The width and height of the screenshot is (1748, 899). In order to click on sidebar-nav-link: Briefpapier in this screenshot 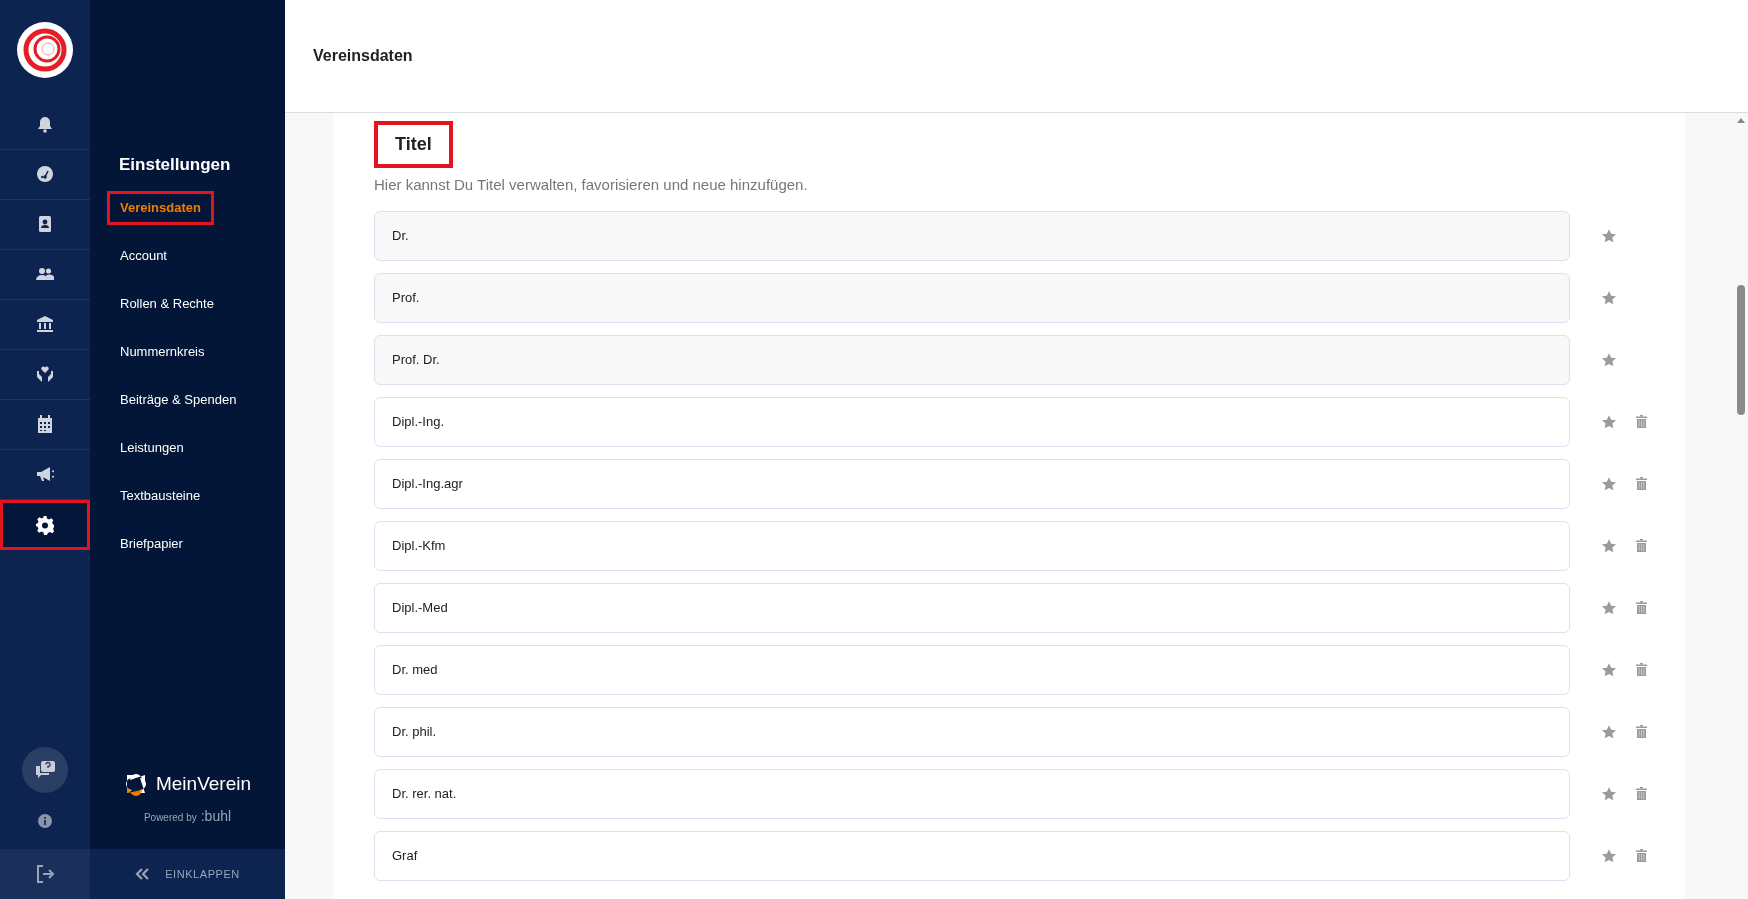, I will do `click(196, 544)`.